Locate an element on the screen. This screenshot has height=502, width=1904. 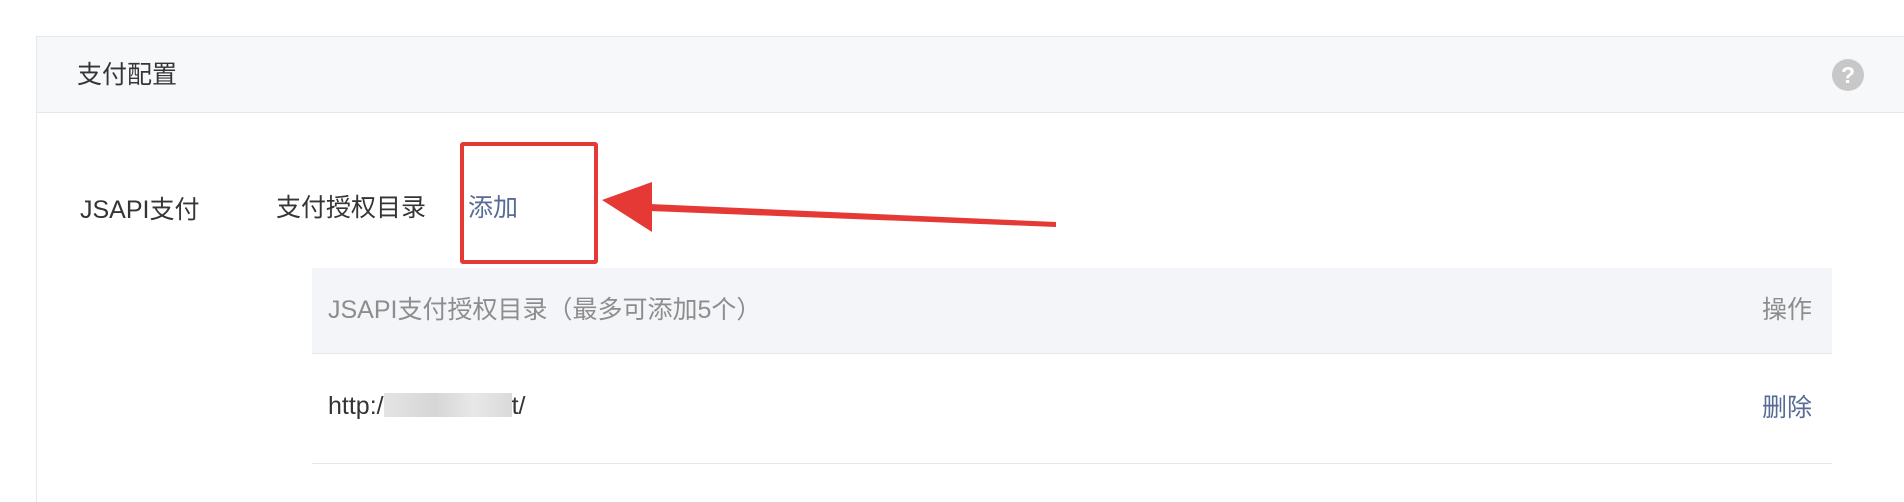
panel-header: 支付配置 ? is located at coordinates (970, 75).